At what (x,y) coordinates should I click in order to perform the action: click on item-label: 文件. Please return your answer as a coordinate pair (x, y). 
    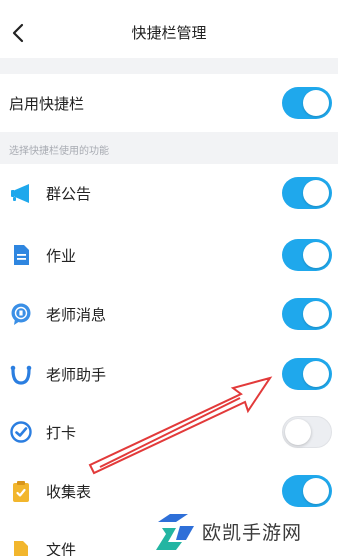
    Looking at the image, I should click on (61, 548).